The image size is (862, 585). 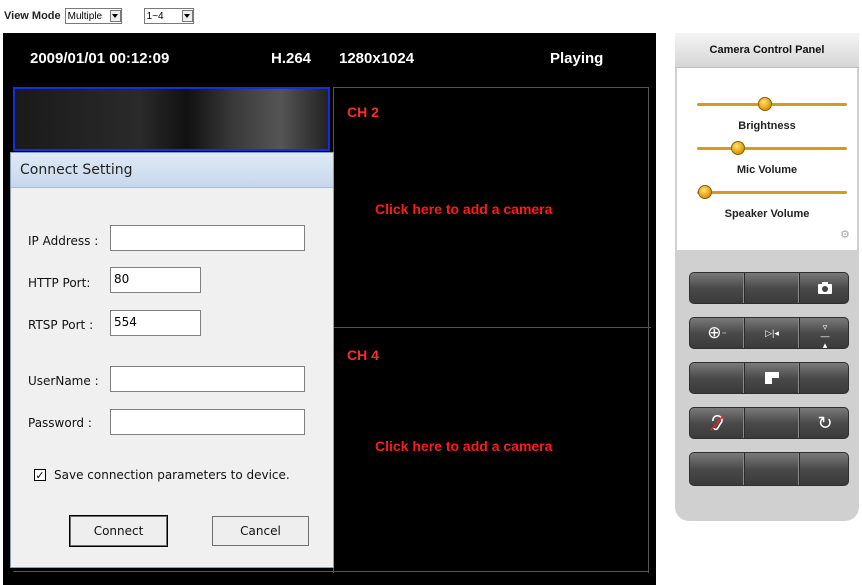 What do you see at coordinates (377, 58) in the screenshot?
I see `resolution-text: 1280x1024` at bounding box center [377, 58].